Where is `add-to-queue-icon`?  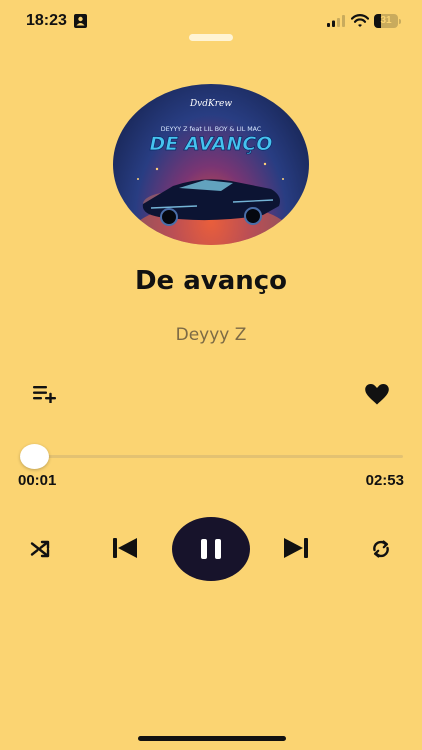
add-to-queue-icon is located at coordinates (44, 394).